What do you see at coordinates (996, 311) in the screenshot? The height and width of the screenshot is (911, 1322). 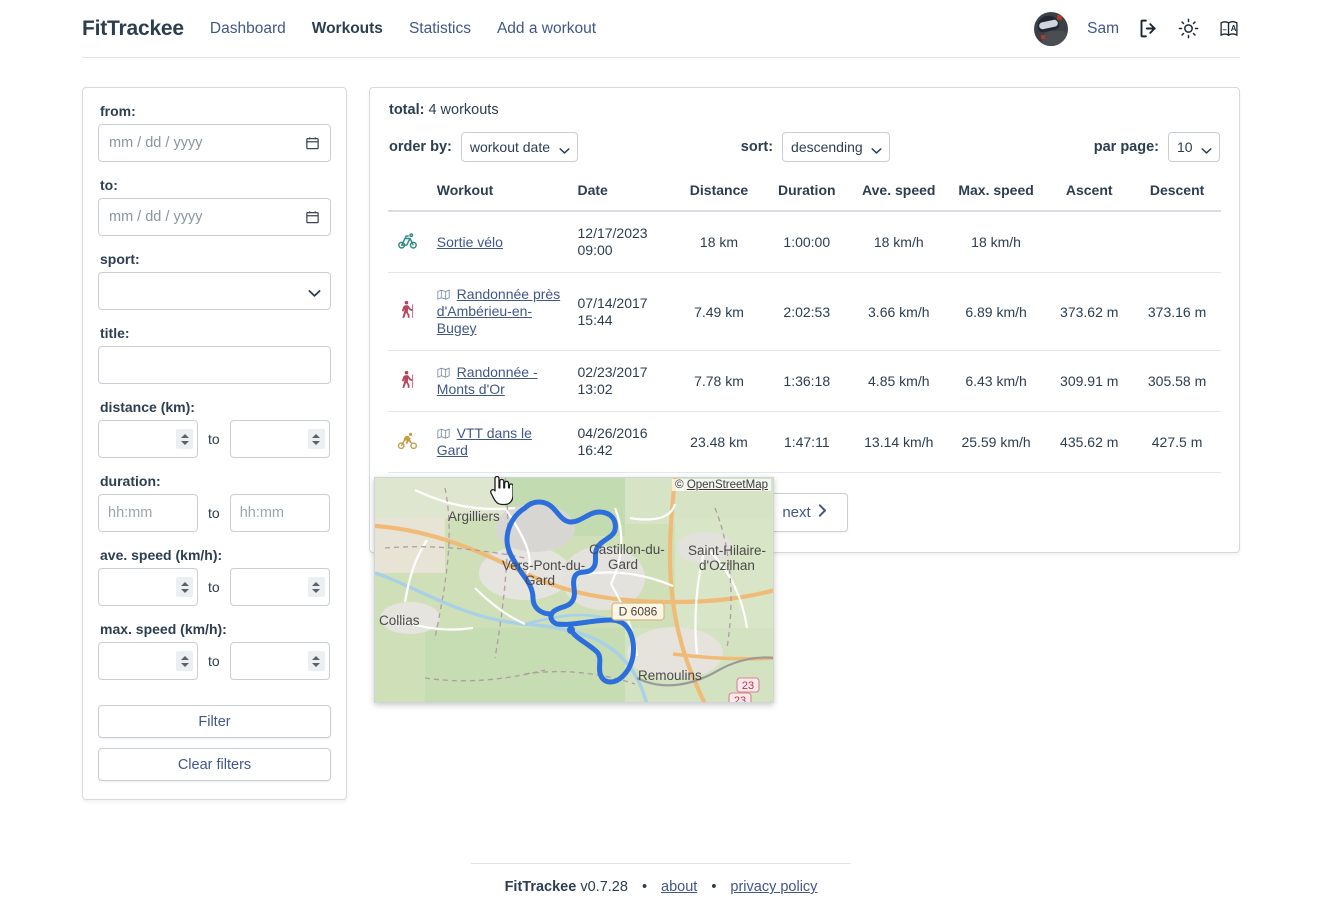 I see `cell-max-speed: 6.89 km/h` at bounding box center [996, 311].